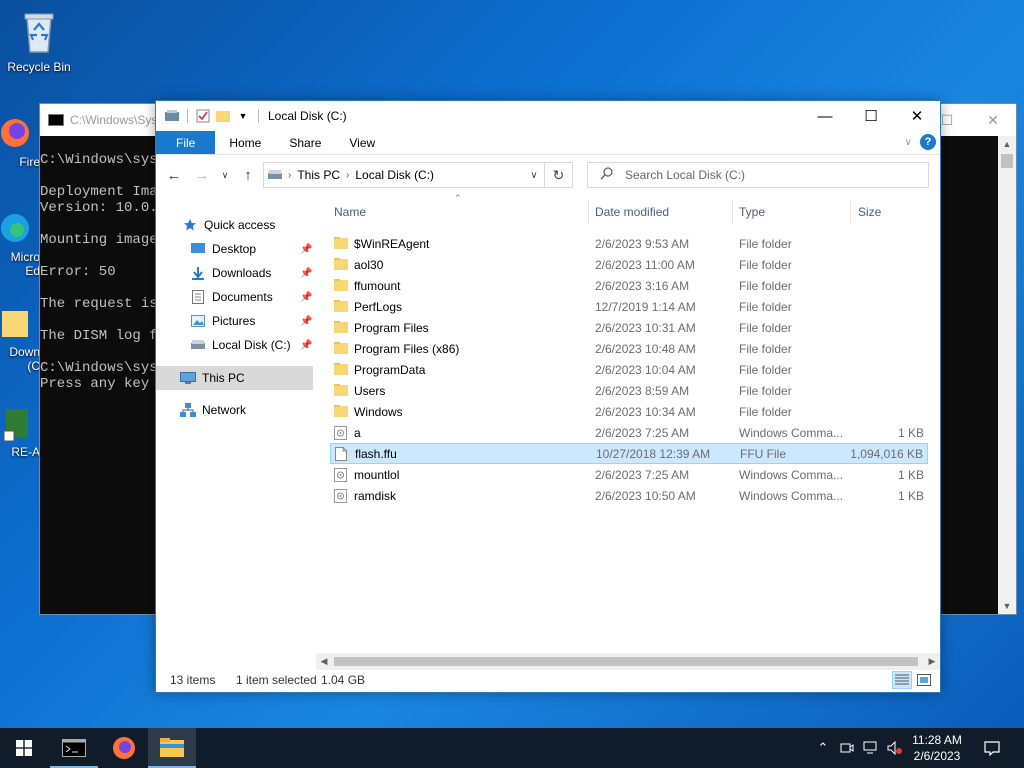 This screenshot has width=1024, height=768. What do you see at coordinates (548, 116) in the screenshot?
I see `explorer-titlebar: ▼ Local Disk (C:) — ☐ ✕` at bounding box center [548, 116].